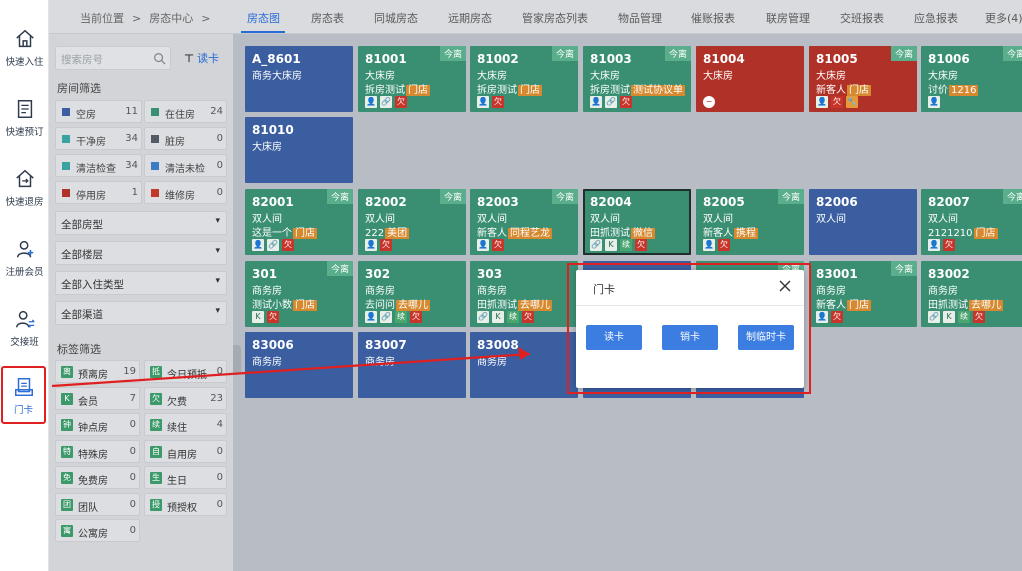 The image size is (1022, 571). I want to click on room-number: 83002, so click(949, 274).